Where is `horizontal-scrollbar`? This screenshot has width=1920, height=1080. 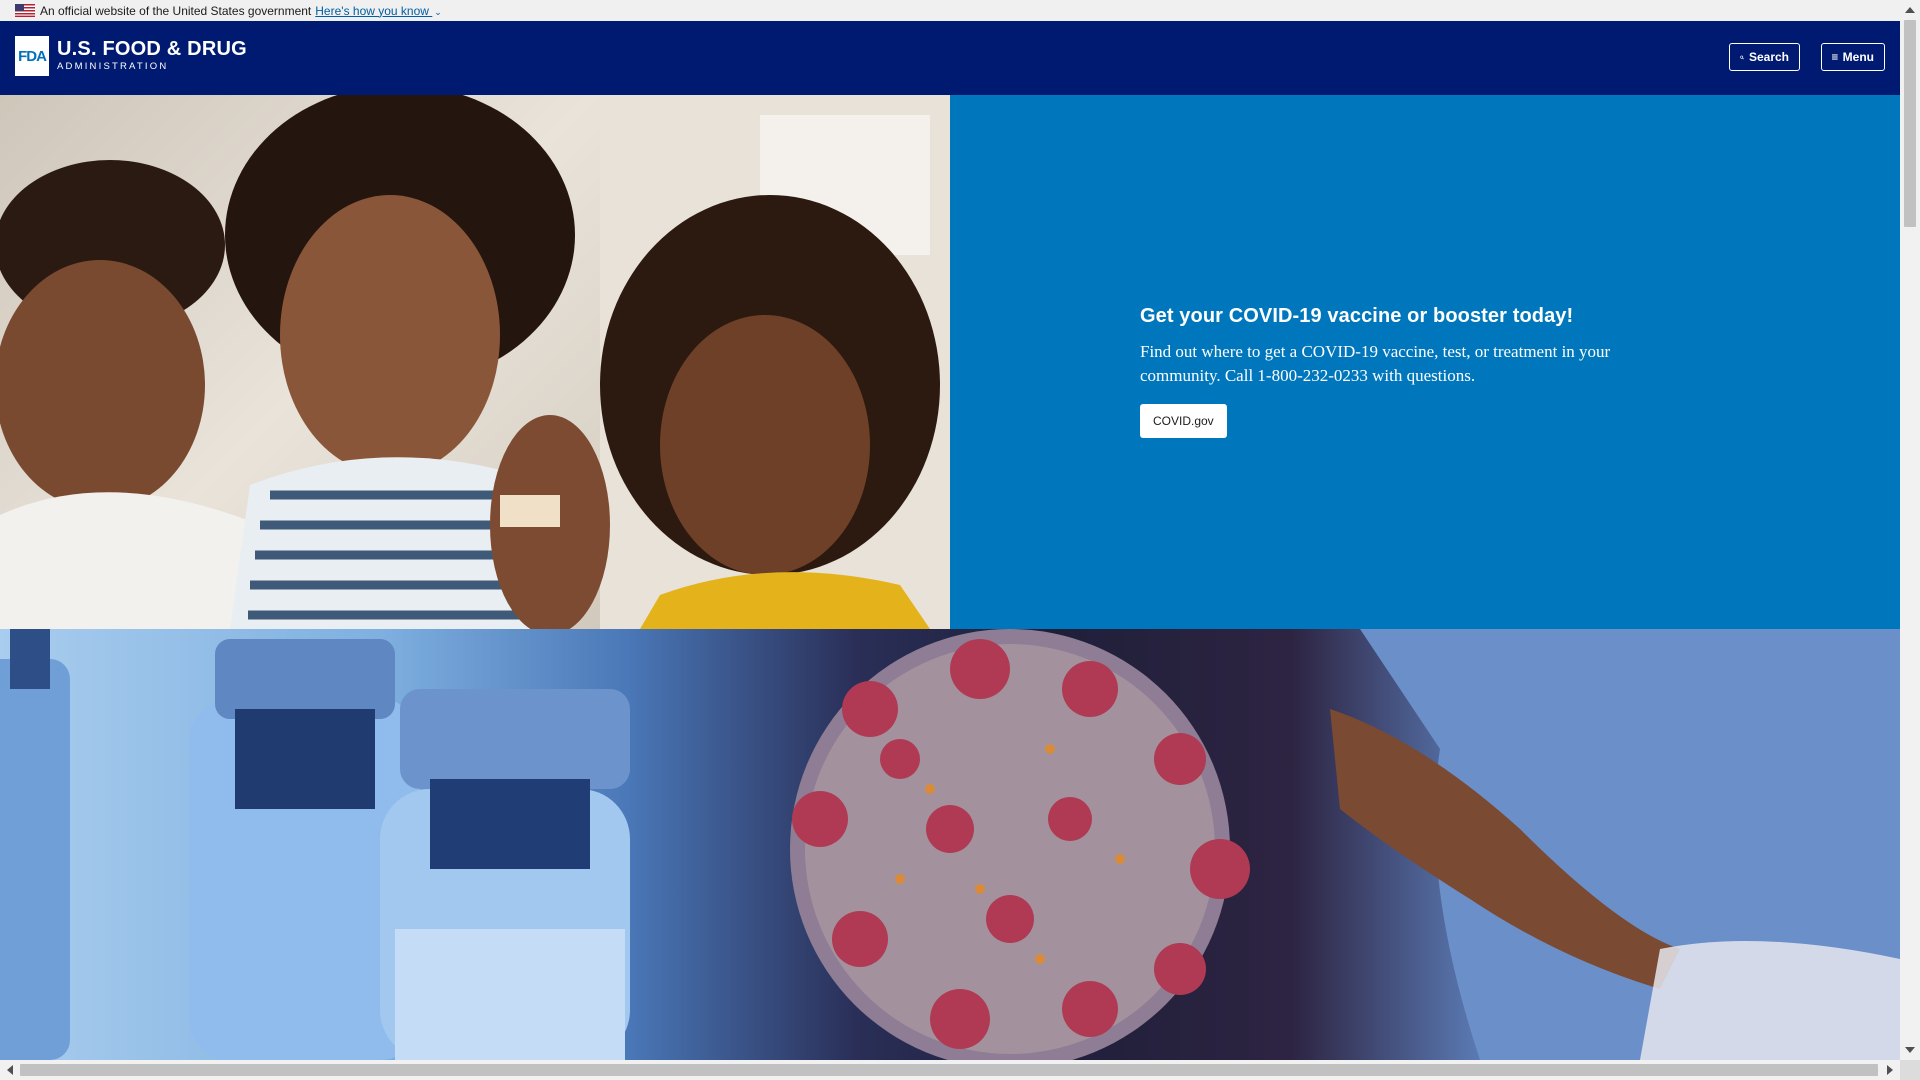 horizontal-scrollbar is located at coordinates (950, 1070).